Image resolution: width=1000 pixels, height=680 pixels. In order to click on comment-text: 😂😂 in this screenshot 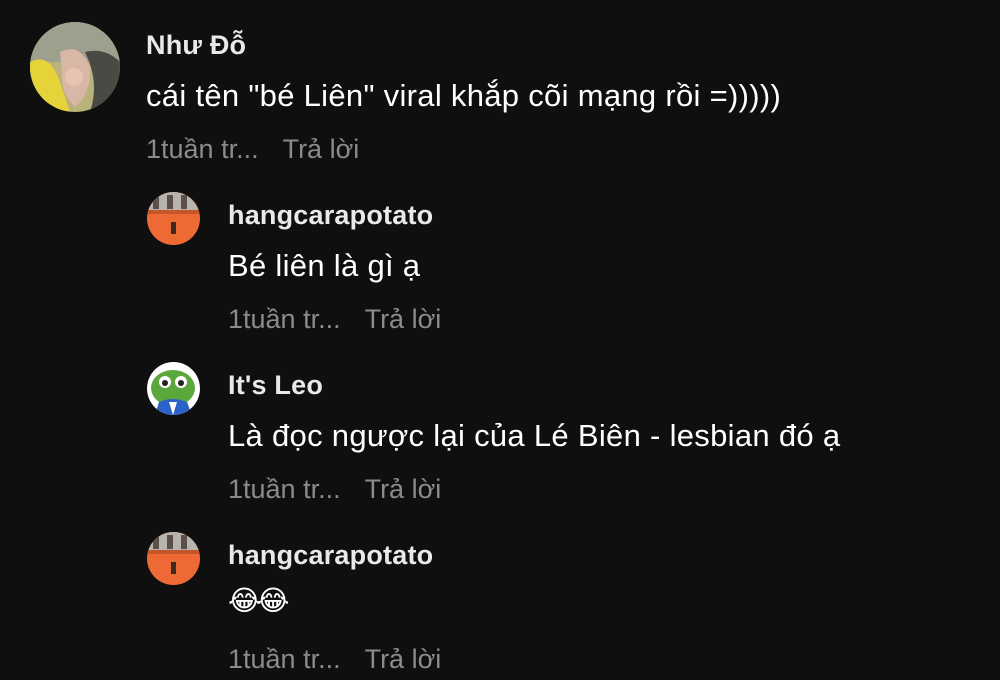, I will do `click(258, 600)`.